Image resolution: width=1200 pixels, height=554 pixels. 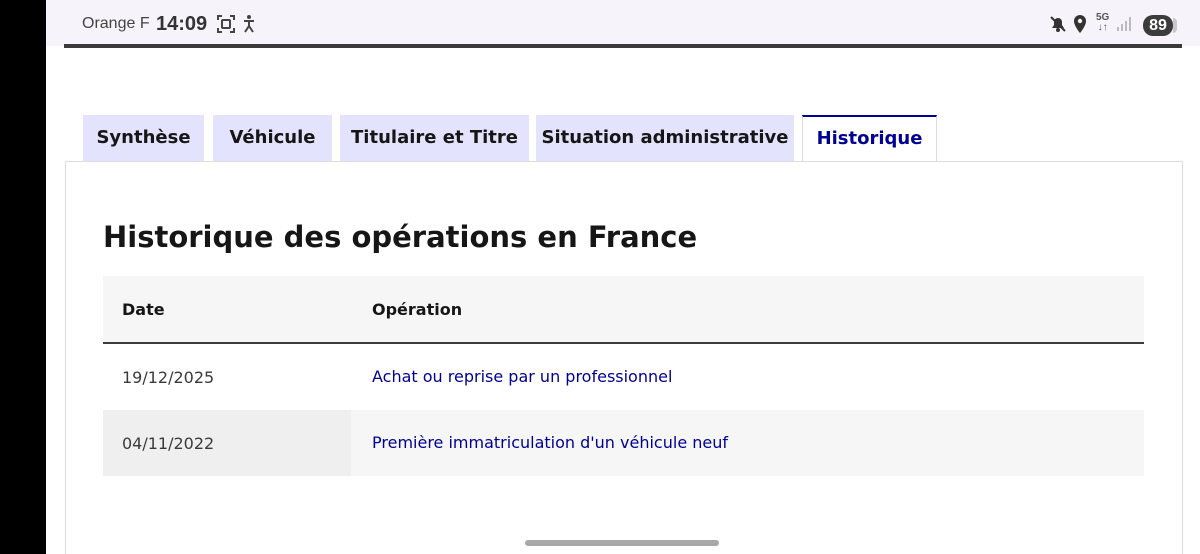 I want to click on battery-cap, so click(x=1175, y=25).